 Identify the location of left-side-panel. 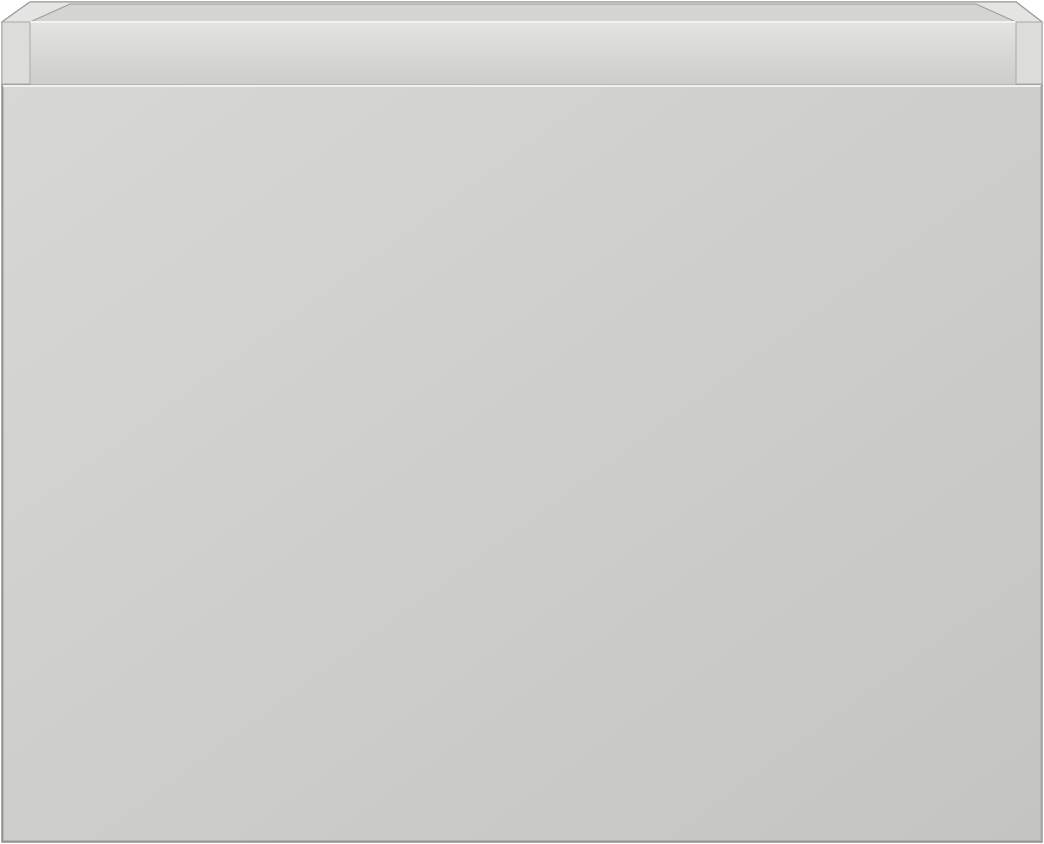
(16, 53).